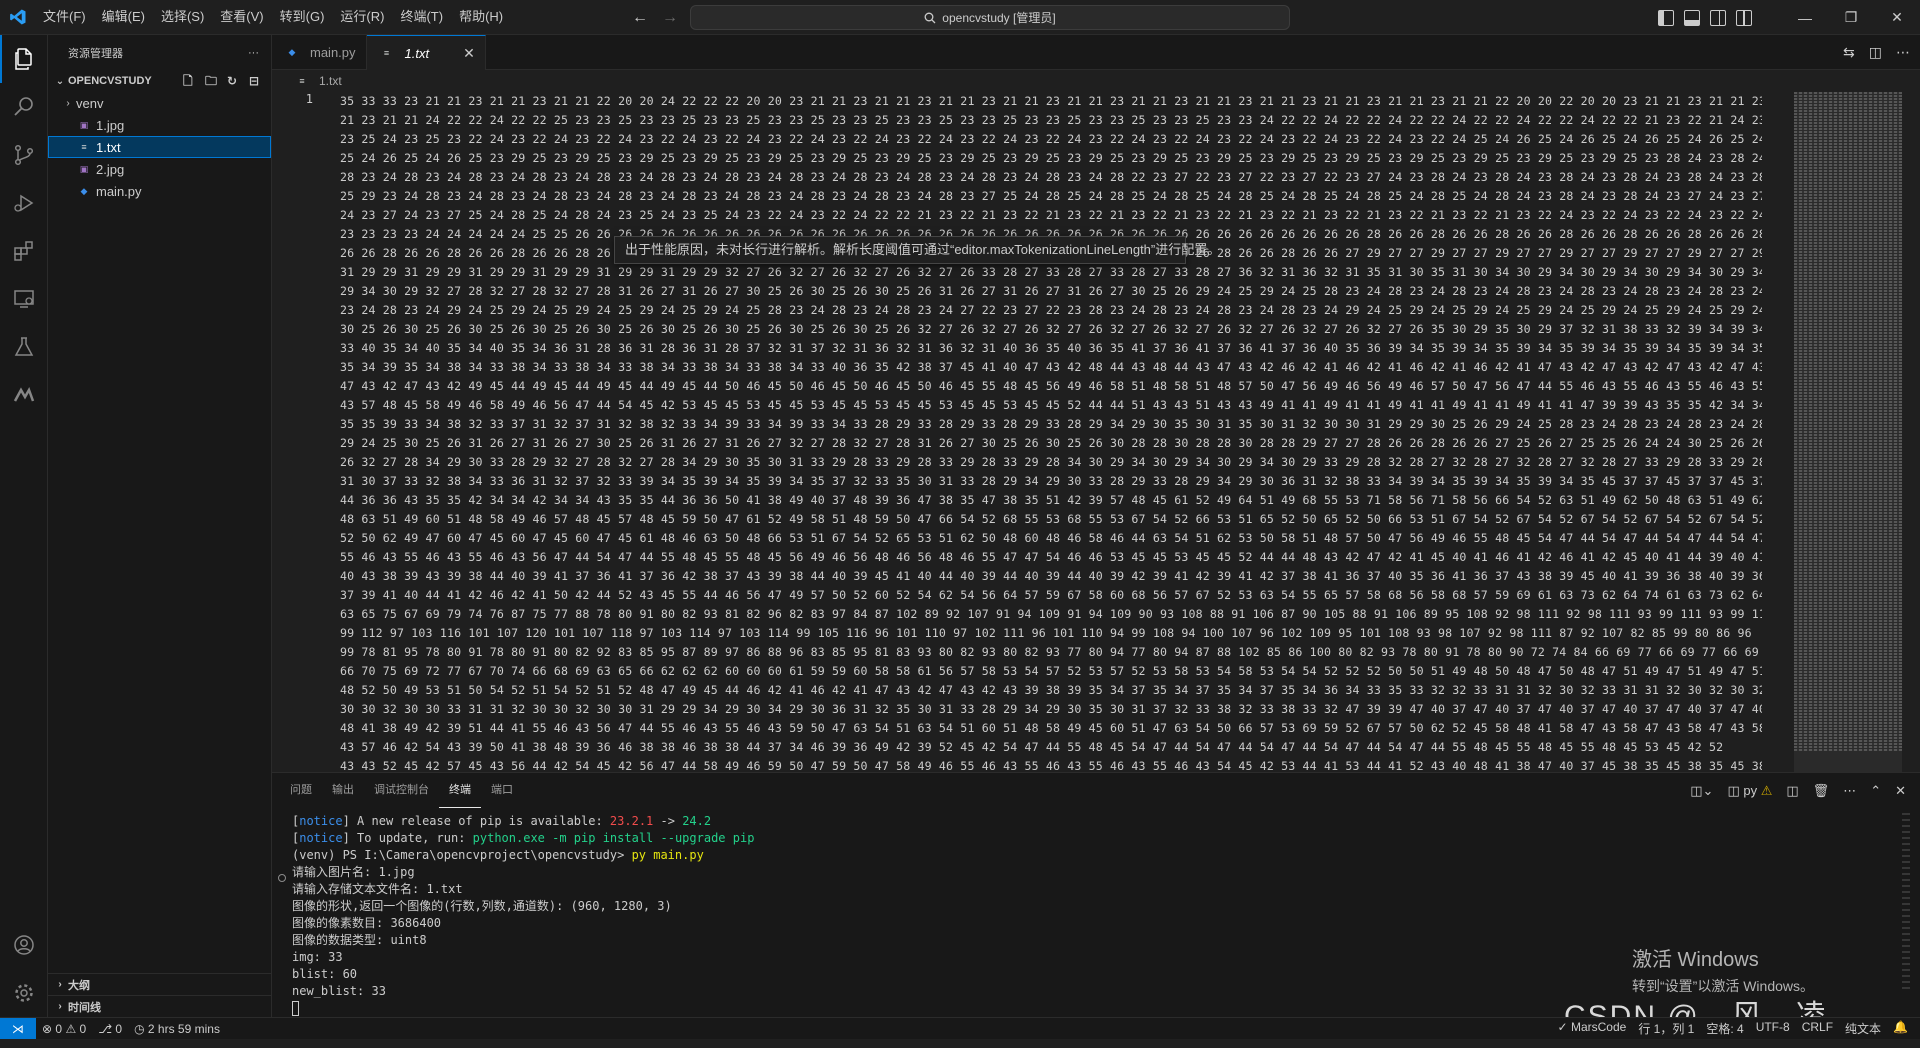  What do you see at coordinates (18, 1028) in the screenshot?
I see `remote-indicator-icon: ⋊` at bounding box center [18, 1028].